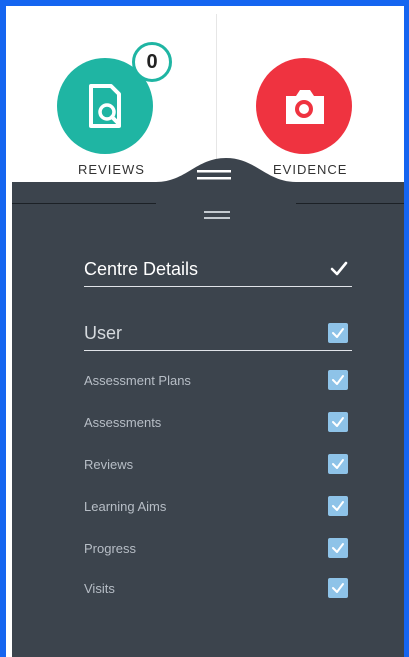 This screenshot has width=409, height=657. What do you see at coordinates (217, 215) in the screenshot?
I see `menu-handle-icon` at bounding box center [217, 215].